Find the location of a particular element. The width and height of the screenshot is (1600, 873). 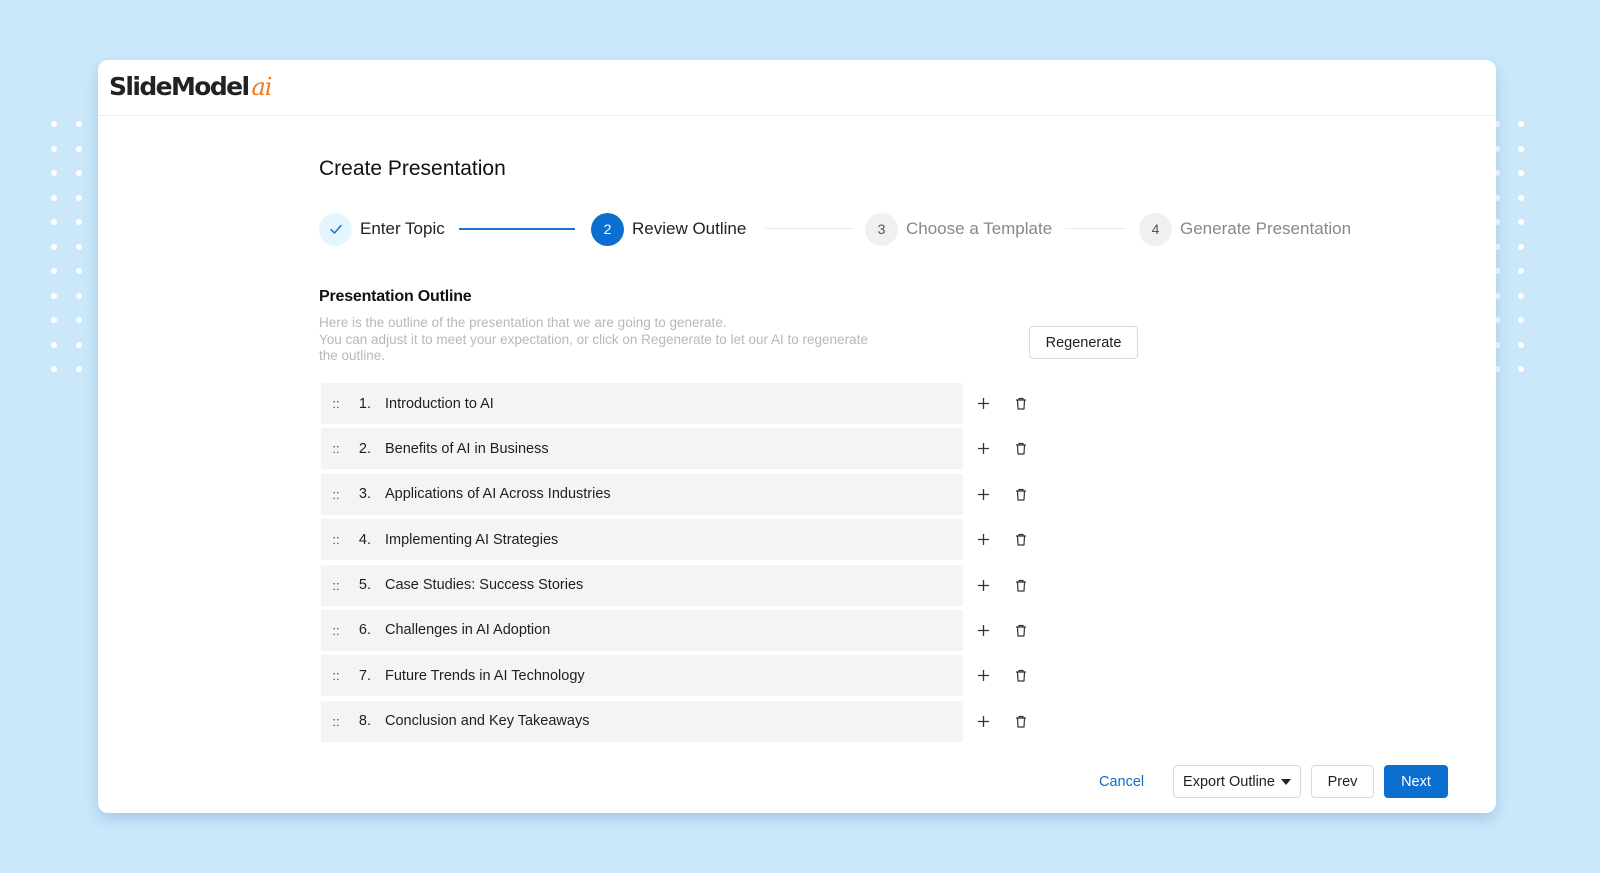

outline-item: :: 2. Benefits of AI in Business is located at coordinates (673, 449).